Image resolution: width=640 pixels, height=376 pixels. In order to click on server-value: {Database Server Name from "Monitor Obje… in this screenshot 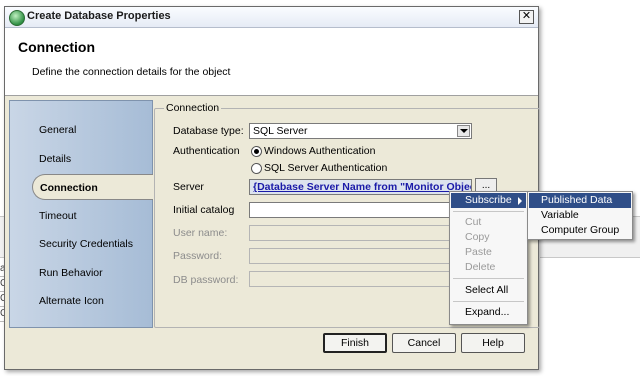, I will do `click(362, 187)`.